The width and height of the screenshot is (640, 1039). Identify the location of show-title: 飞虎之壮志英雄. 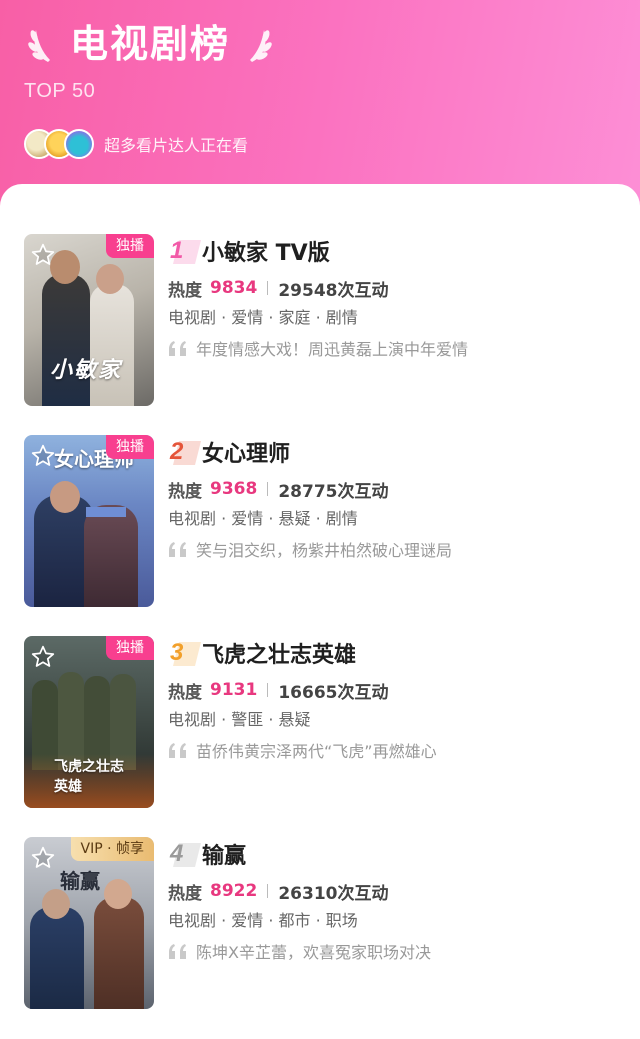
(279, 653).